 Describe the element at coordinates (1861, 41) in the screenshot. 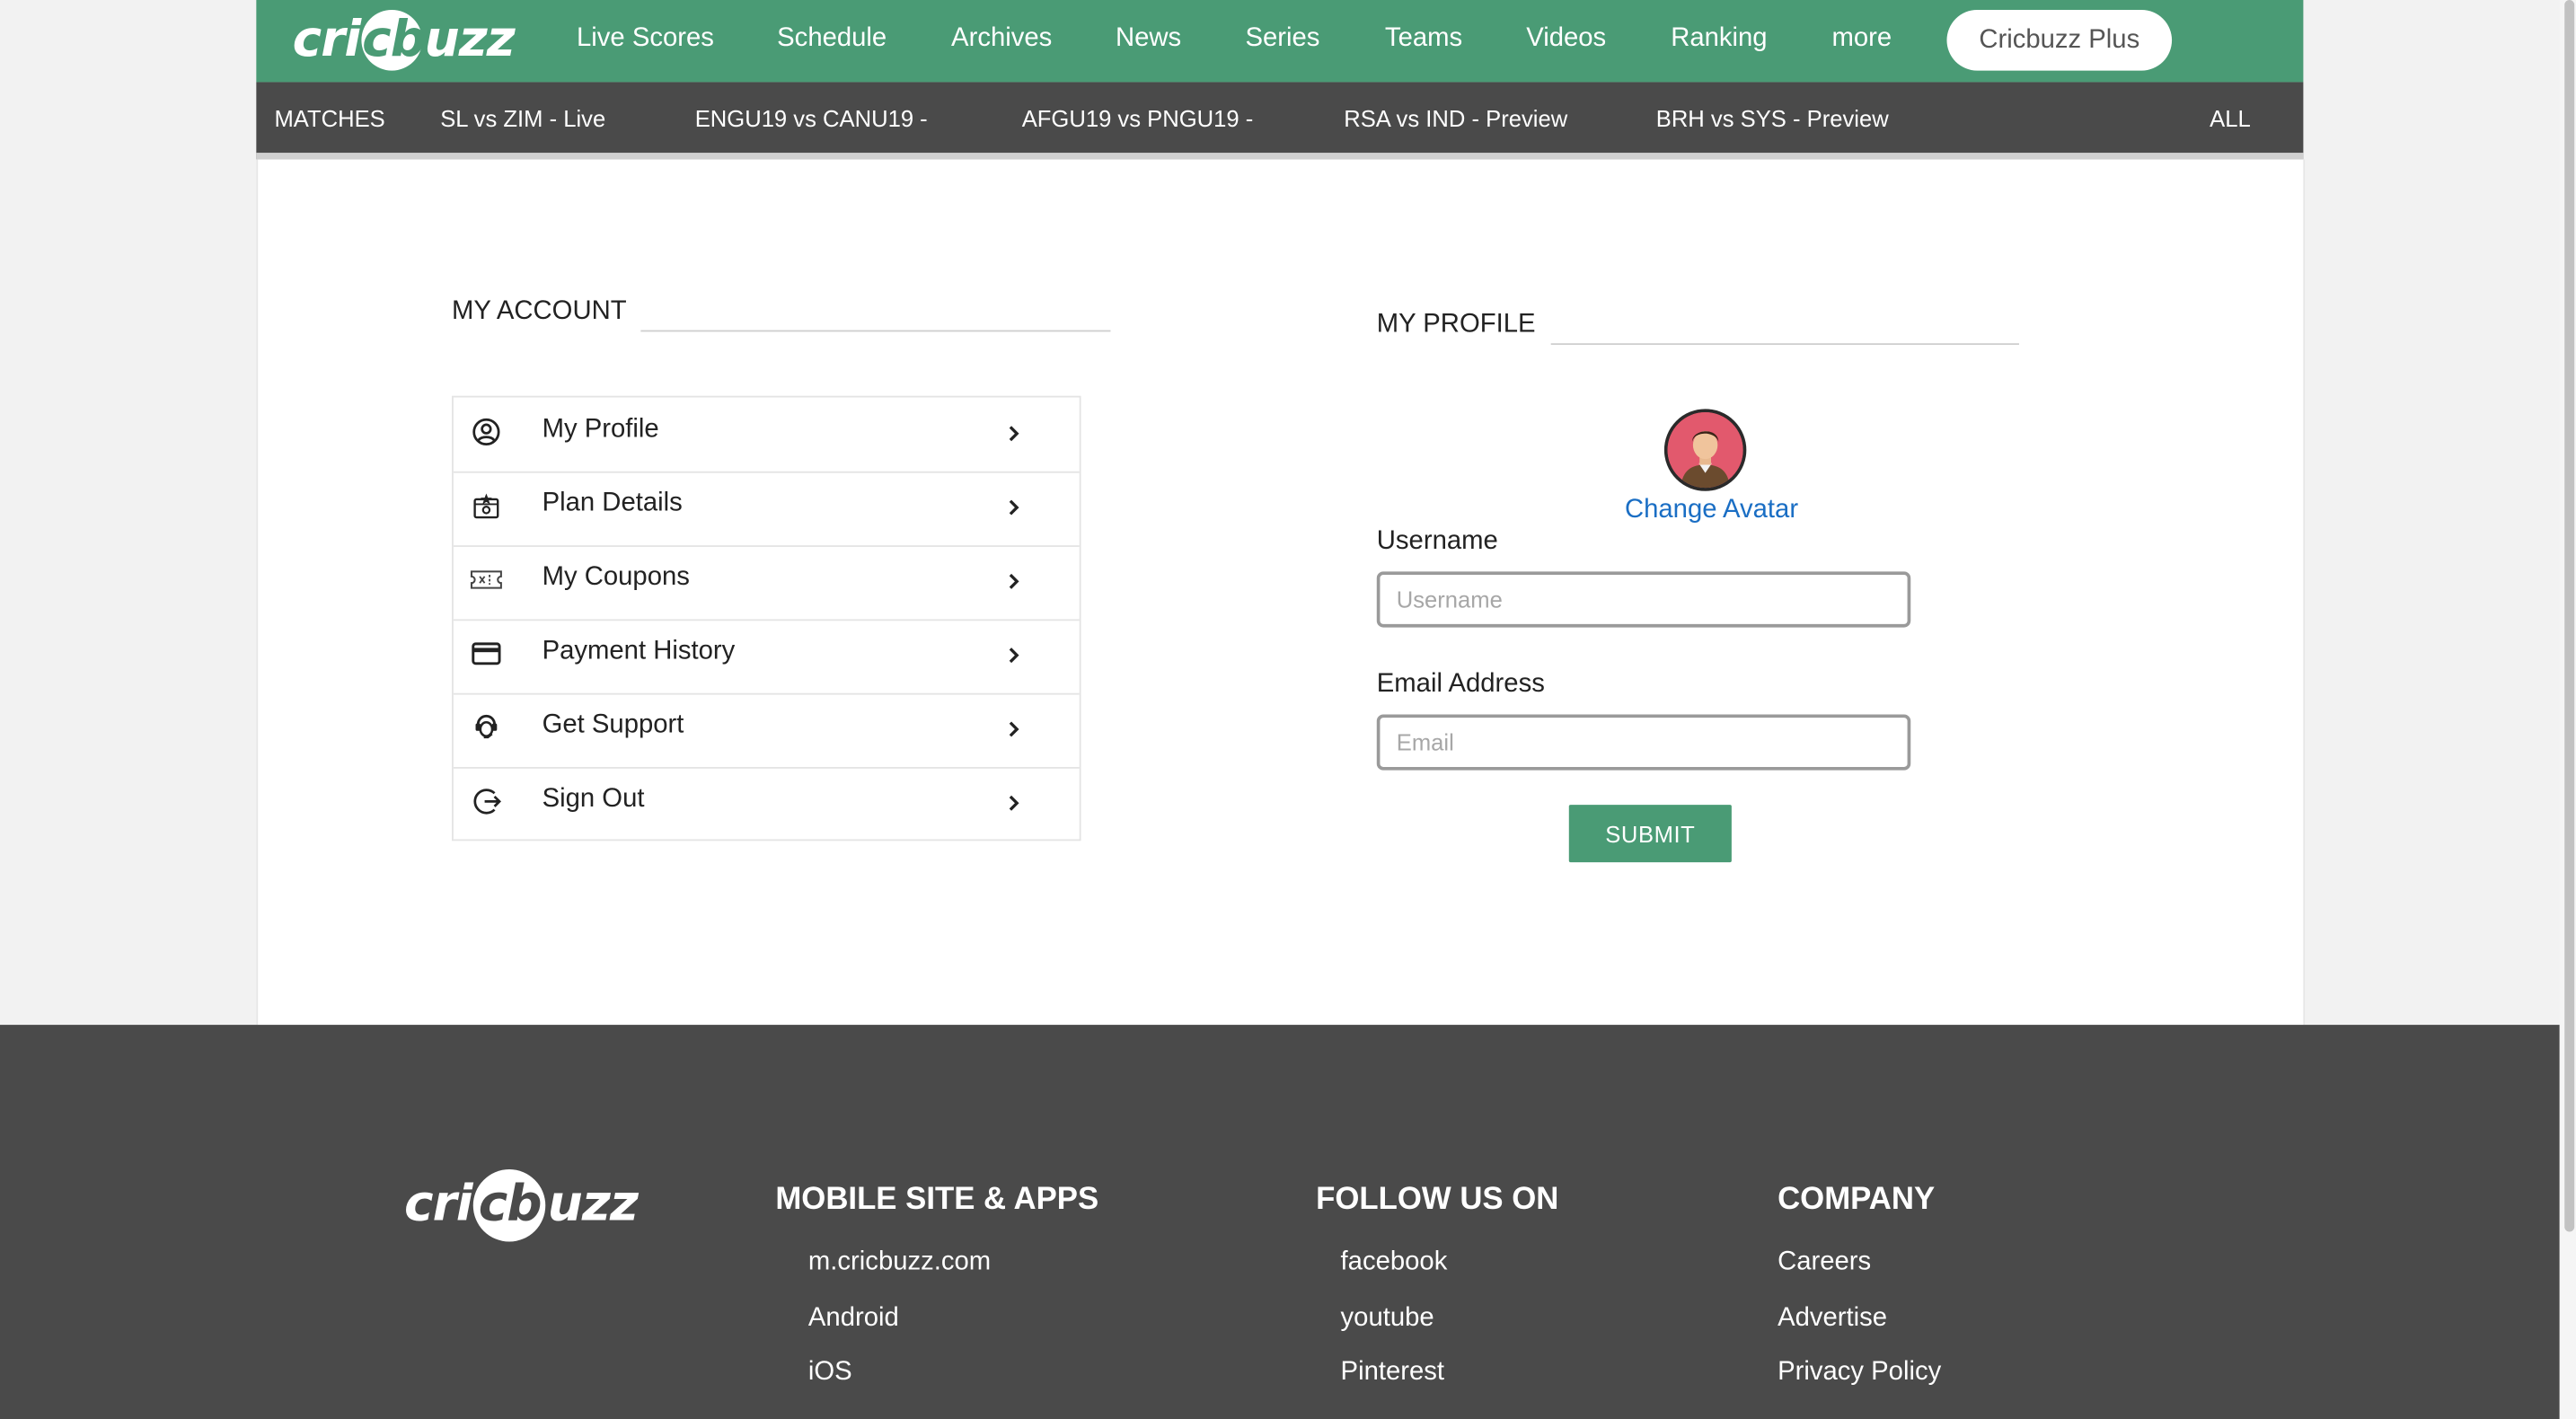

I see `nav-more: more` at that location.